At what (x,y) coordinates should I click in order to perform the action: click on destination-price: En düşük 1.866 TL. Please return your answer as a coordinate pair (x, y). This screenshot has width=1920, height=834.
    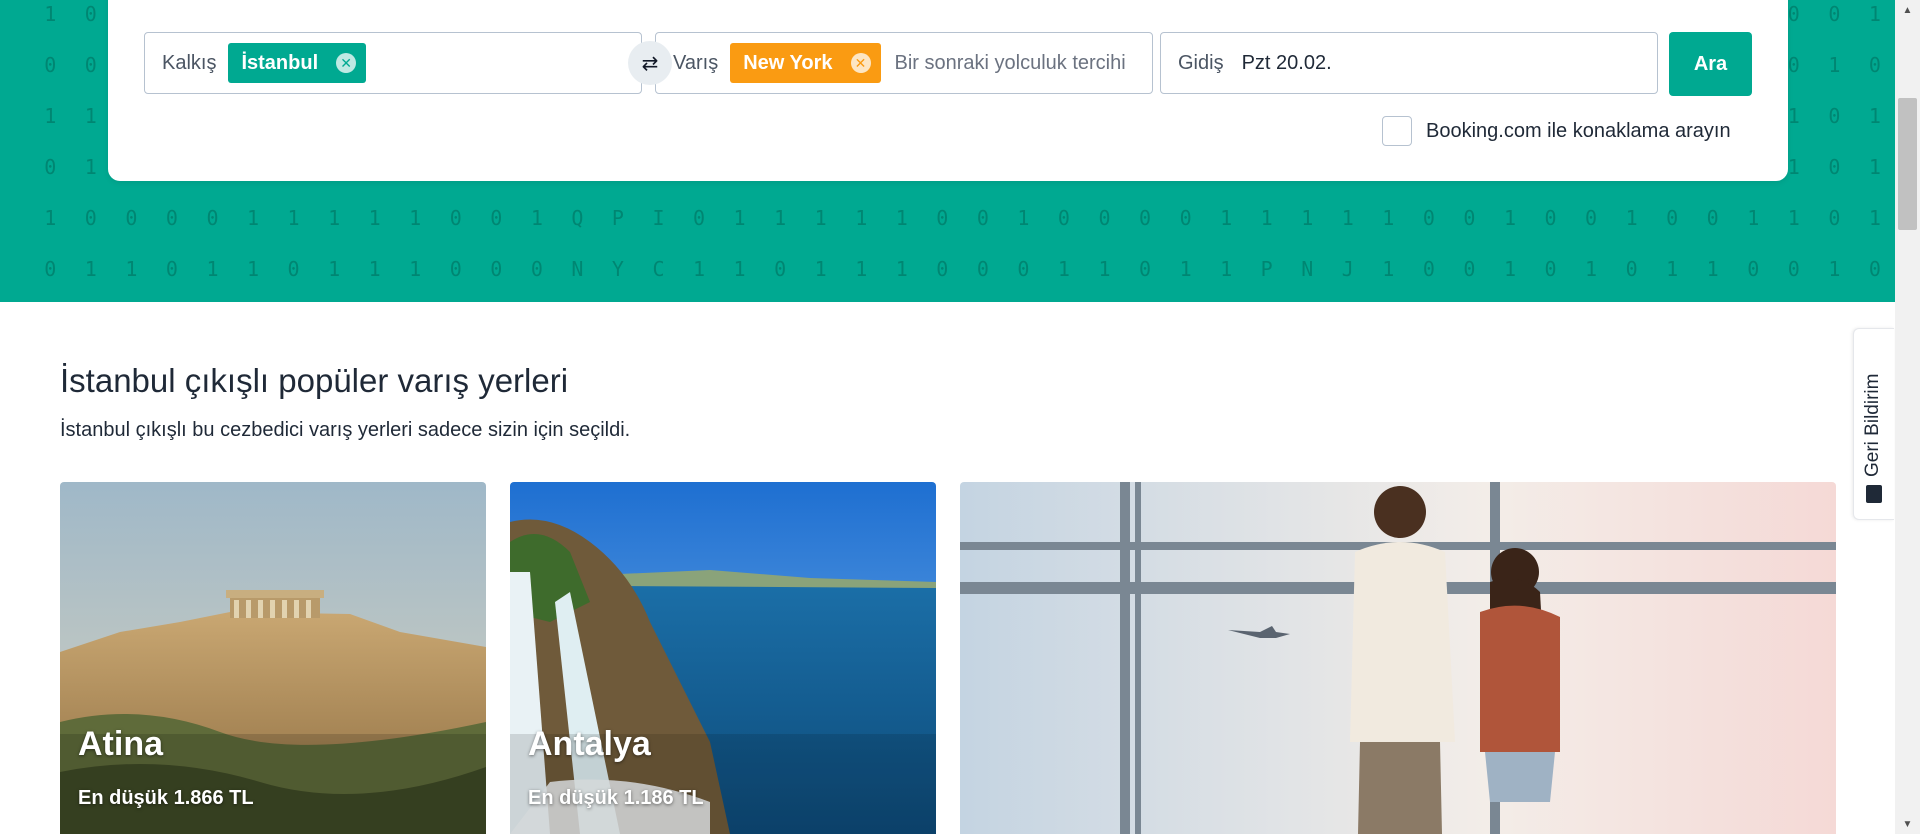
    Looking at the image, I should click on (166, 798).